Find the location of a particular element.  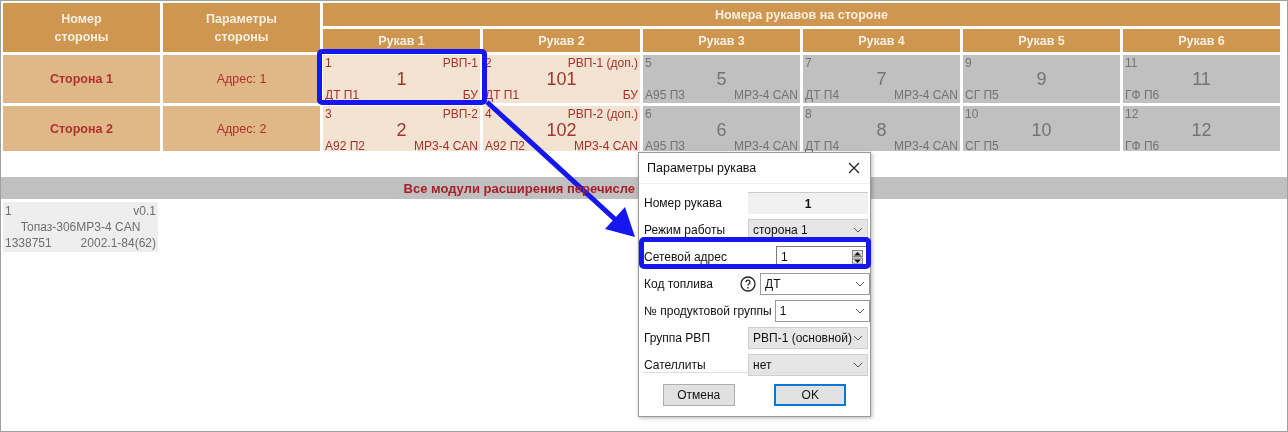

side-cell: Сторона 2 is located at coordinates (81, 128).